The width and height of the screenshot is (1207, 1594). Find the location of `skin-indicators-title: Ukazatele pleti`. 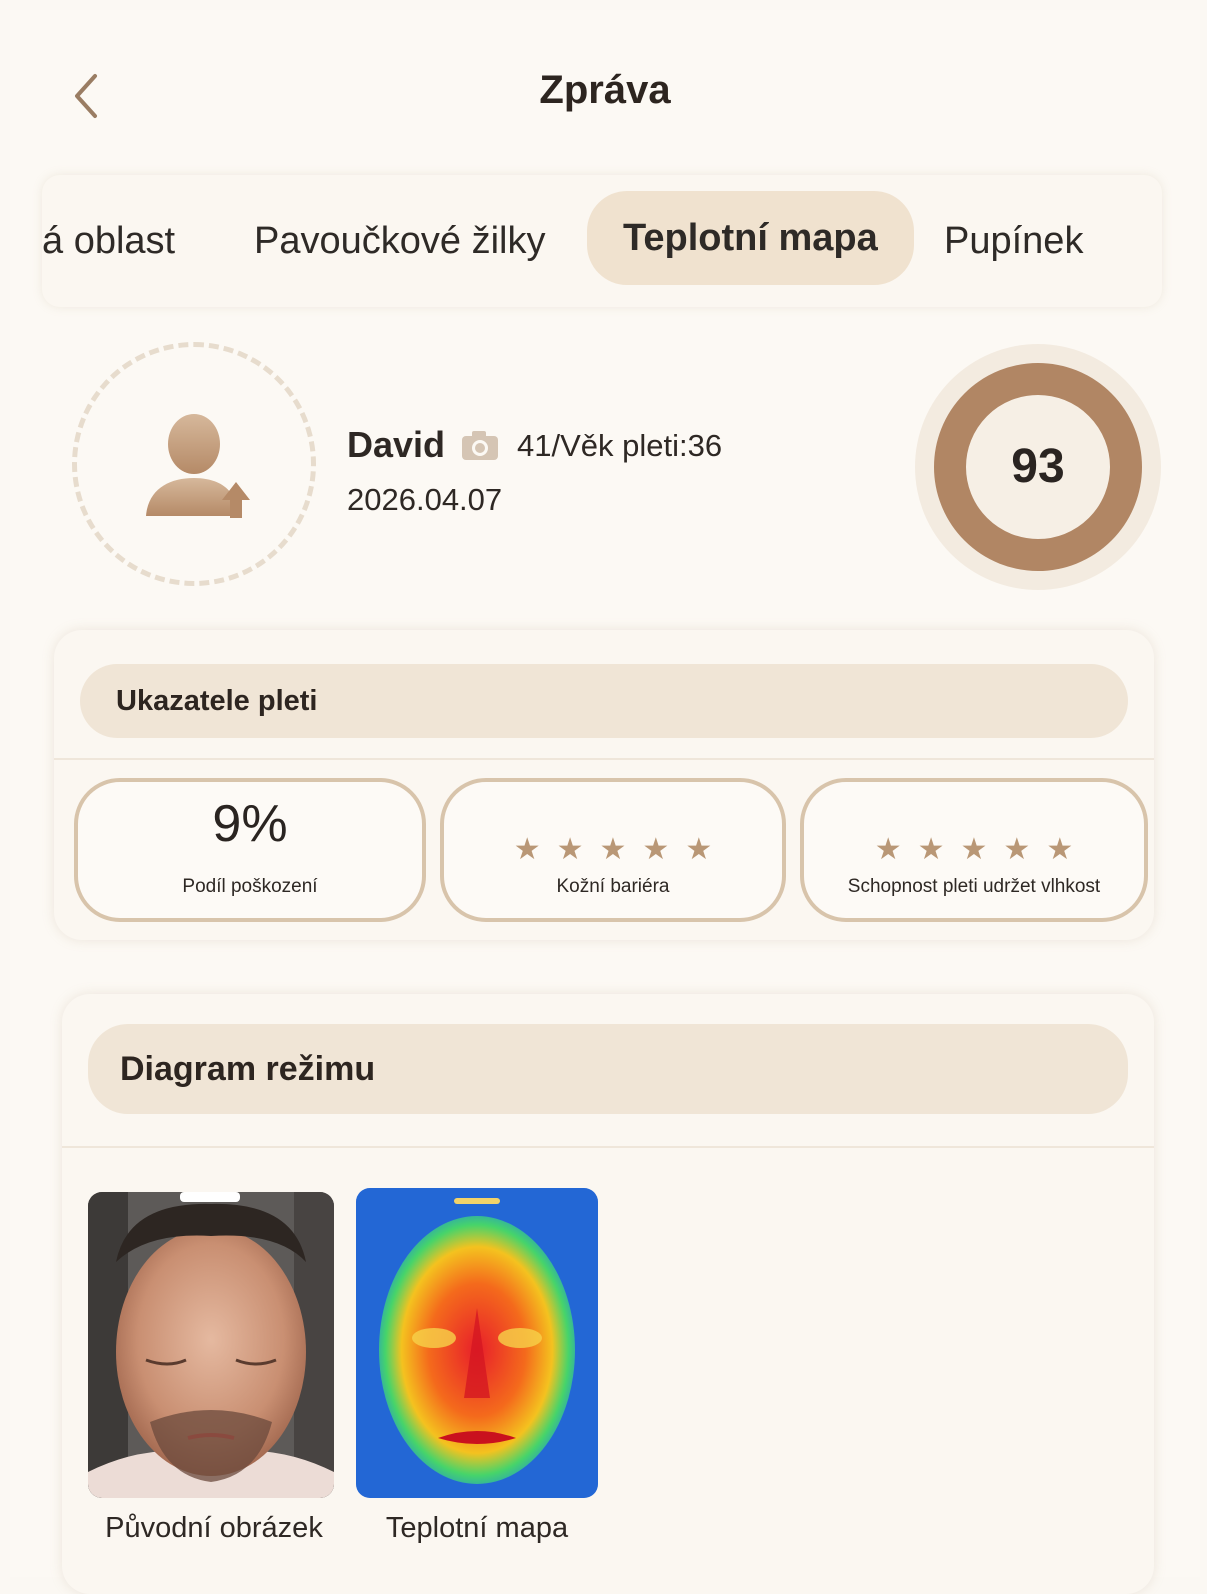

skin-indicators-title: Ukazatele pleti is located at coordinates (604, 701).